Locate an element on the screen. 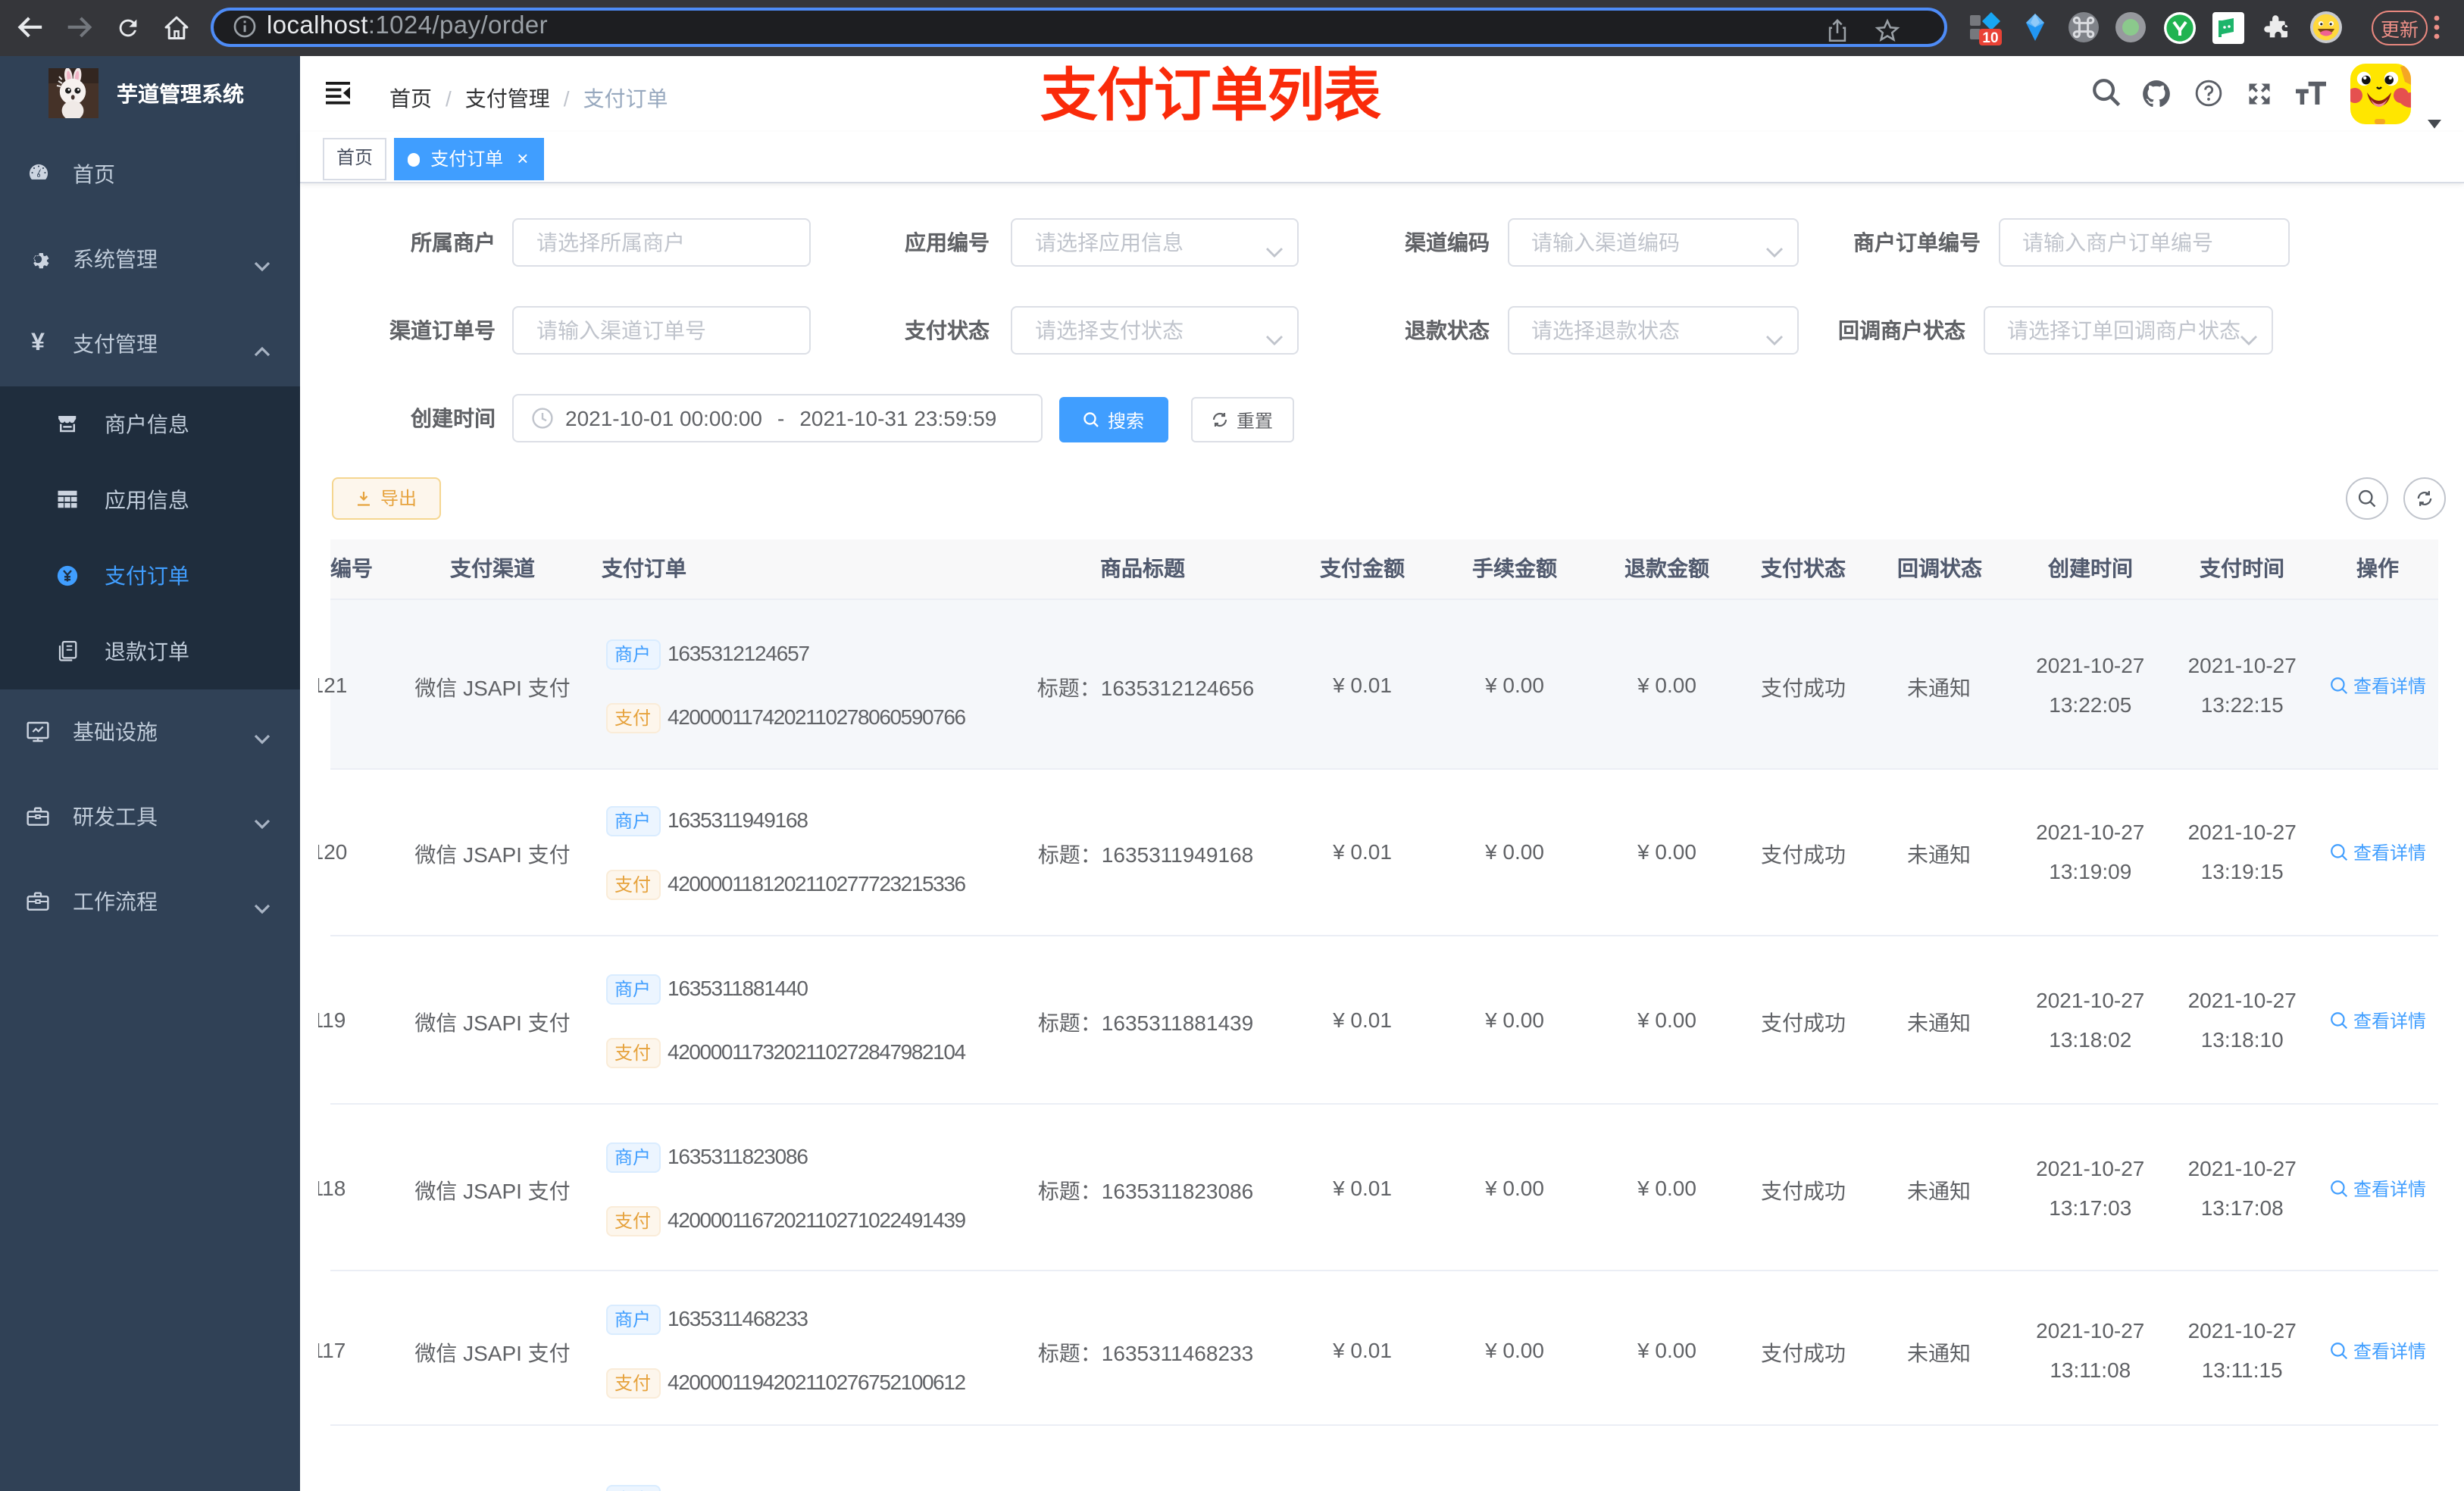 This screenshot has width=2464, height=1491. svg-text: 10 is located at coordinates (1990, 38).